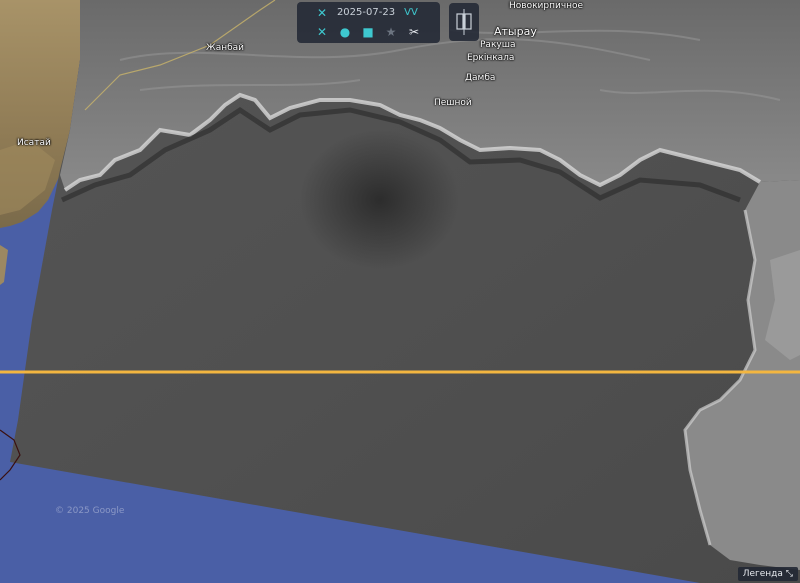 Image resolution: width=800 pixels, height=583 pixels. Describe the element at coordinates (480, 78) in the screenshot. I see `place-damba: Дамба` at that location.